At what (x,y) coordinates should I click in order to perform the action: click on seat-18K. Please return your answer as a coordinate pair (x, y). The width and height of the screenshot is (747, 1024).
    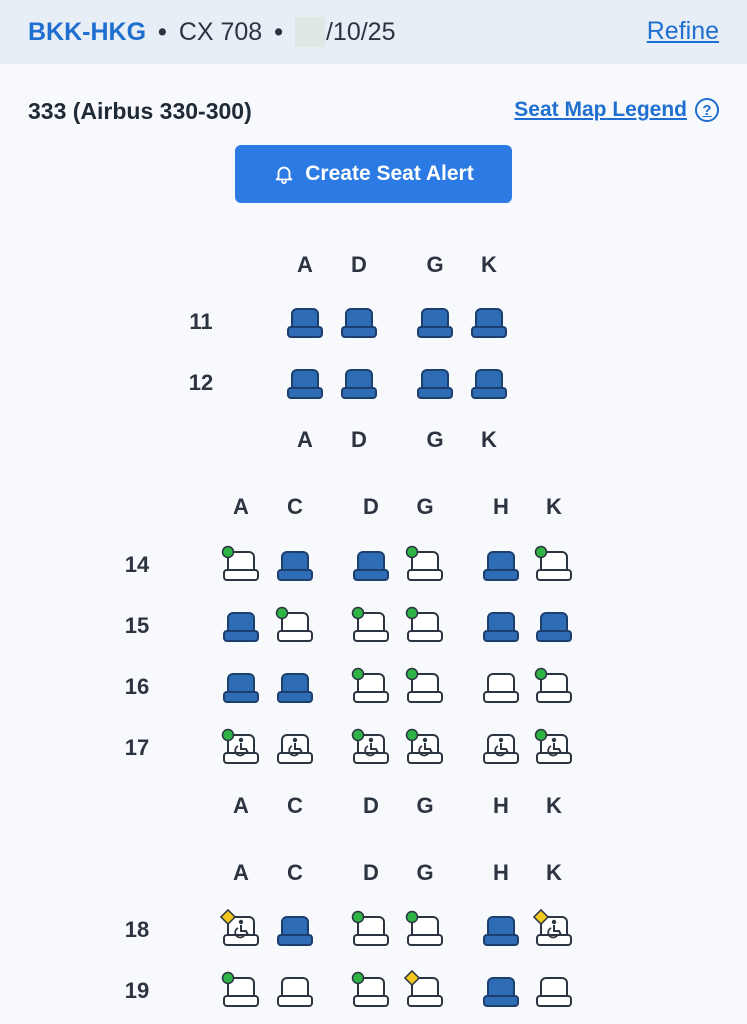
    Looking at the image, I should click on (553, 928).